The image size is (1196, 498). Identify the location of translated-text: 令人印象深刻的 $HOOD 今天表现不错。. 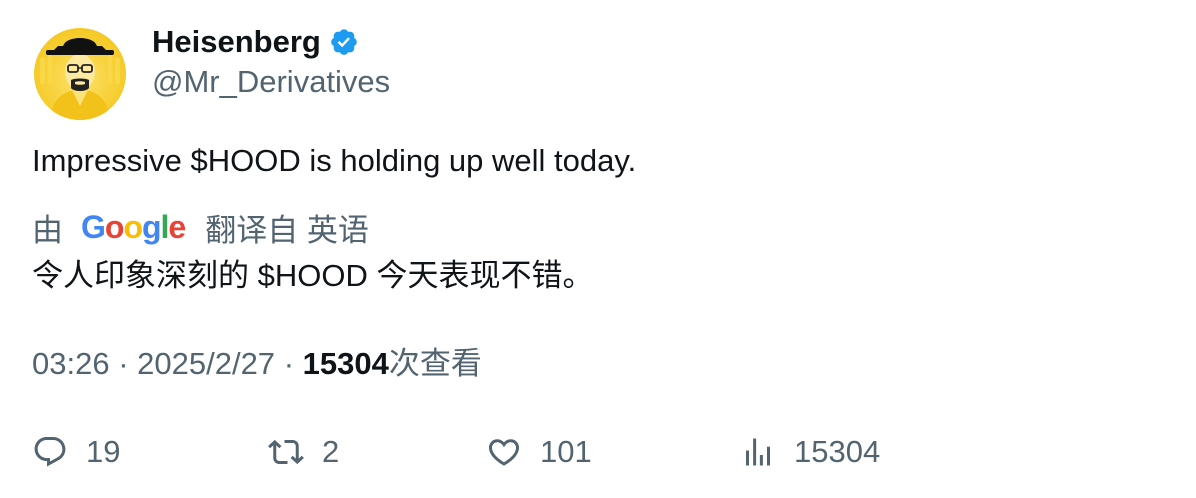
(313, 275).